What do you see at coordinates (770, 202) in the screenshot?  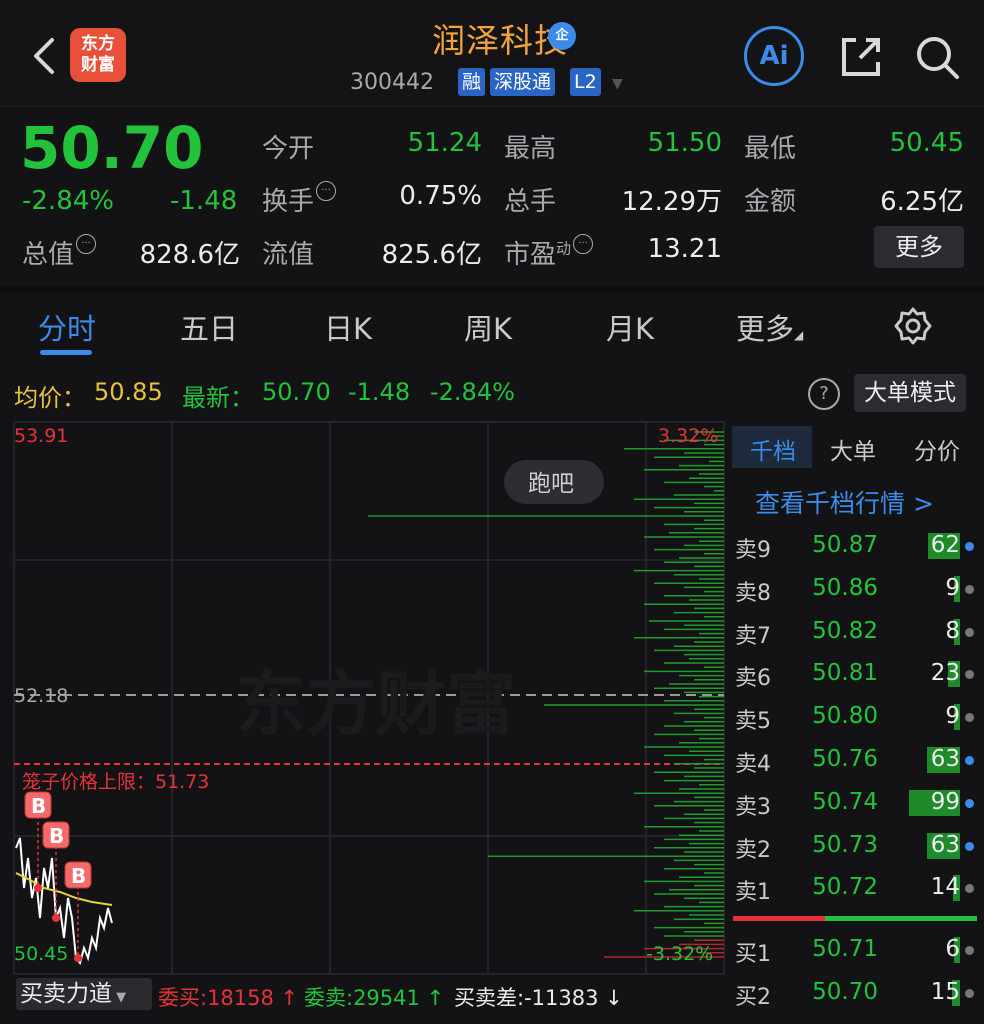 I see `amount-label: 金额` at bounding box center [770, 202].